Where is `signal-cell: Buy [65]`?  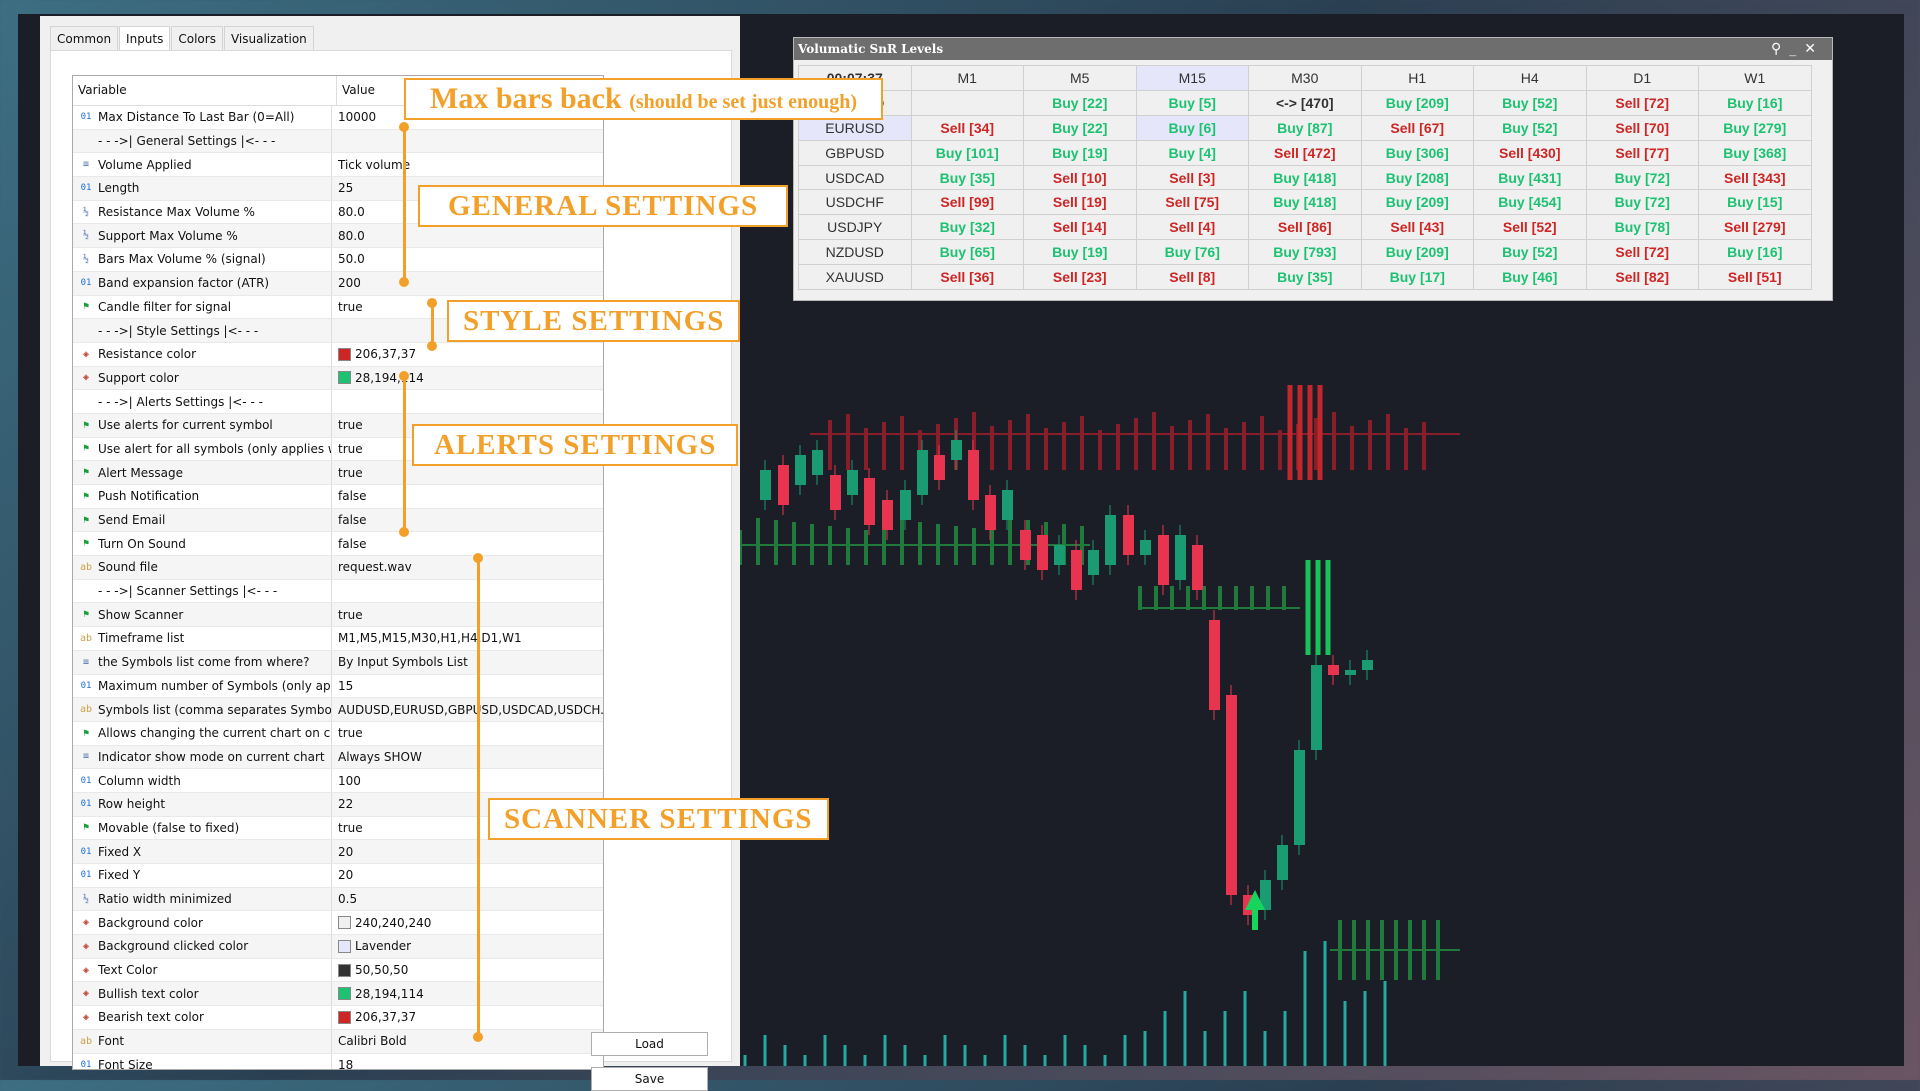
signal-cell: Buy [65] is located at coordinates (967, 252).